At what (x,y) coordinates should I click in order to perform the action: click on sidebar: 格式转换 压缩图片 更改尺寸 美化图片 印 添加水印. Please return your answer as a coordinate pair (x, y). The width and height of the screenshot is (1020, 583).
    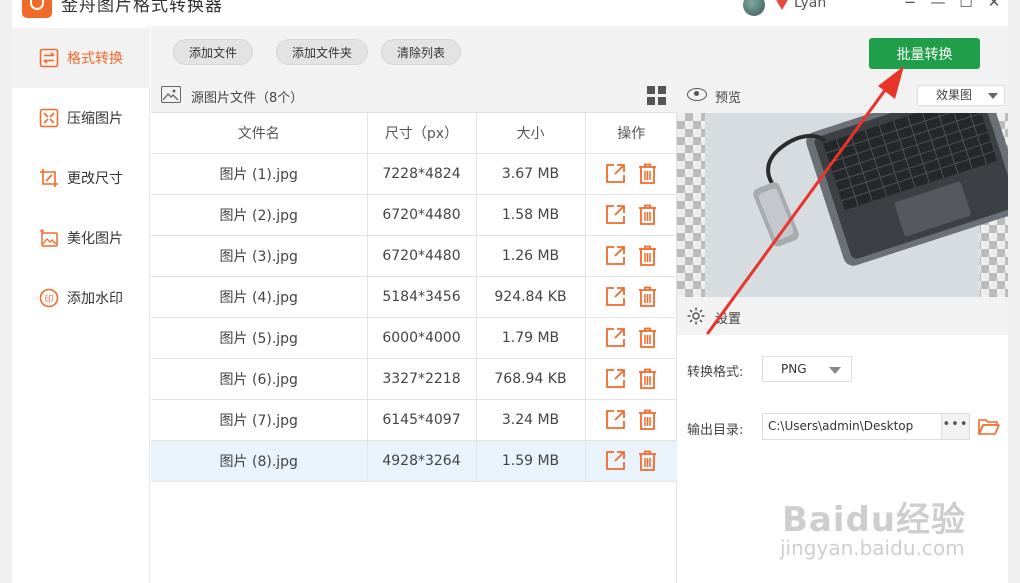
    Looking at the image, I should click on (81, 304).